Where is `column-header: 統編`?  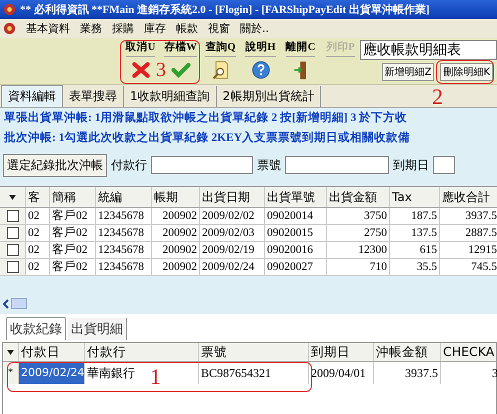 column-header: 統編 is located at coordinates (124, 197).